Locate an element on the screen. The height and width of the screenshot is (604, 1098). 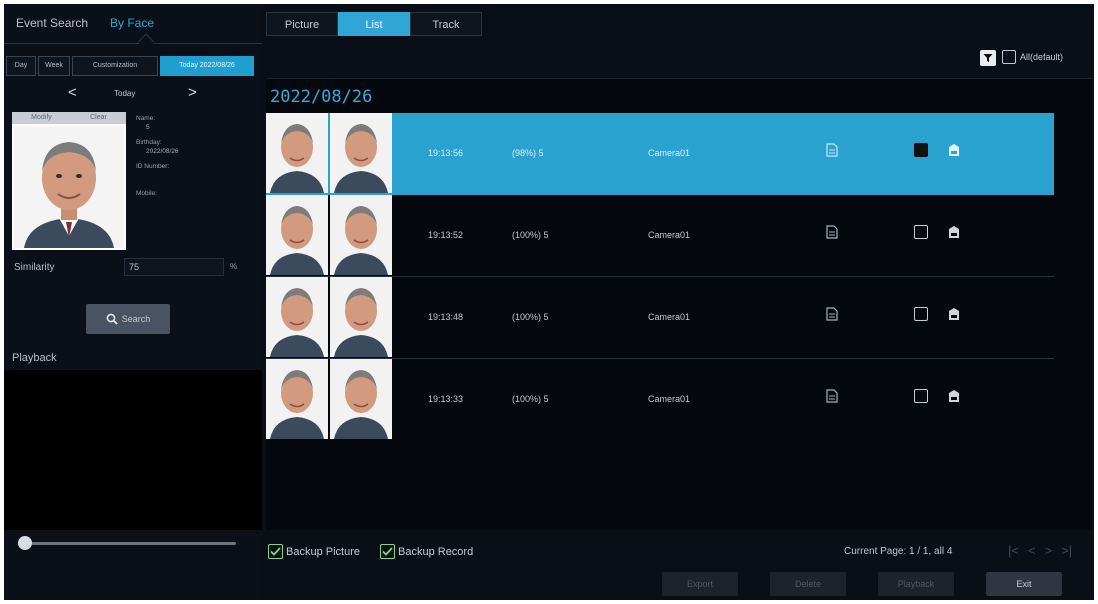
row-time: 19:13:48 is located at coordinates (446, 317).